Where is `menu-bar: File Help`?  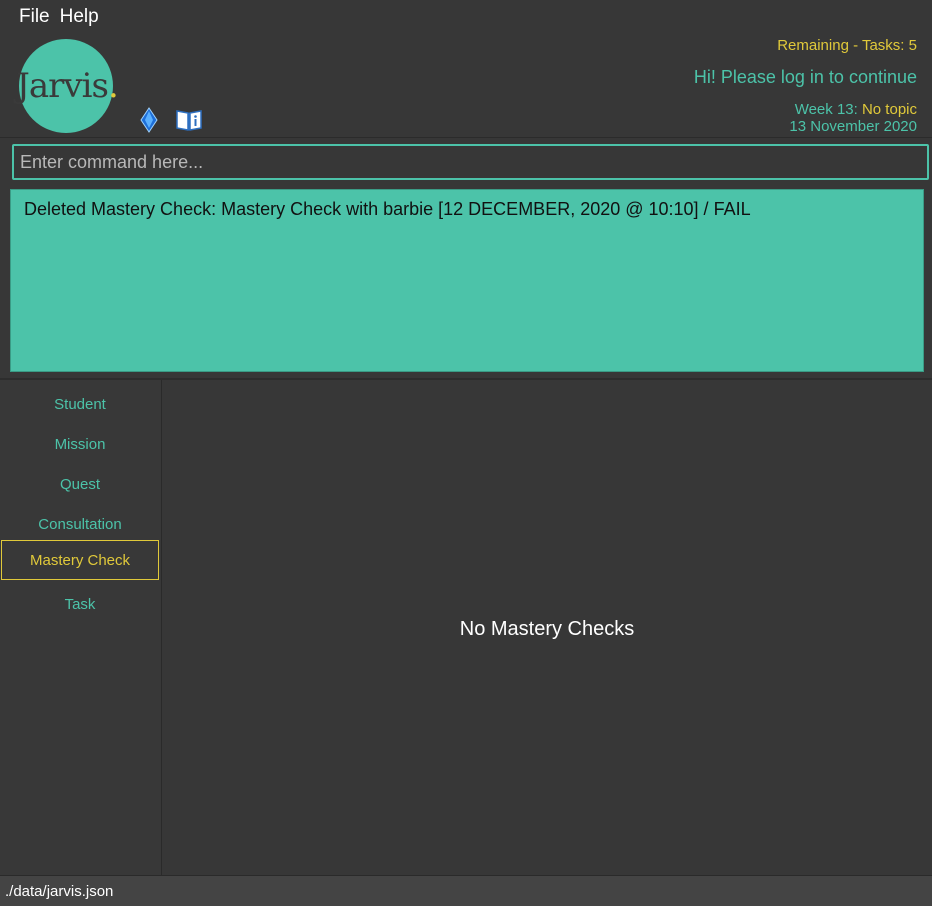 menu-bar: File Help is located at coordinates (466, 17).